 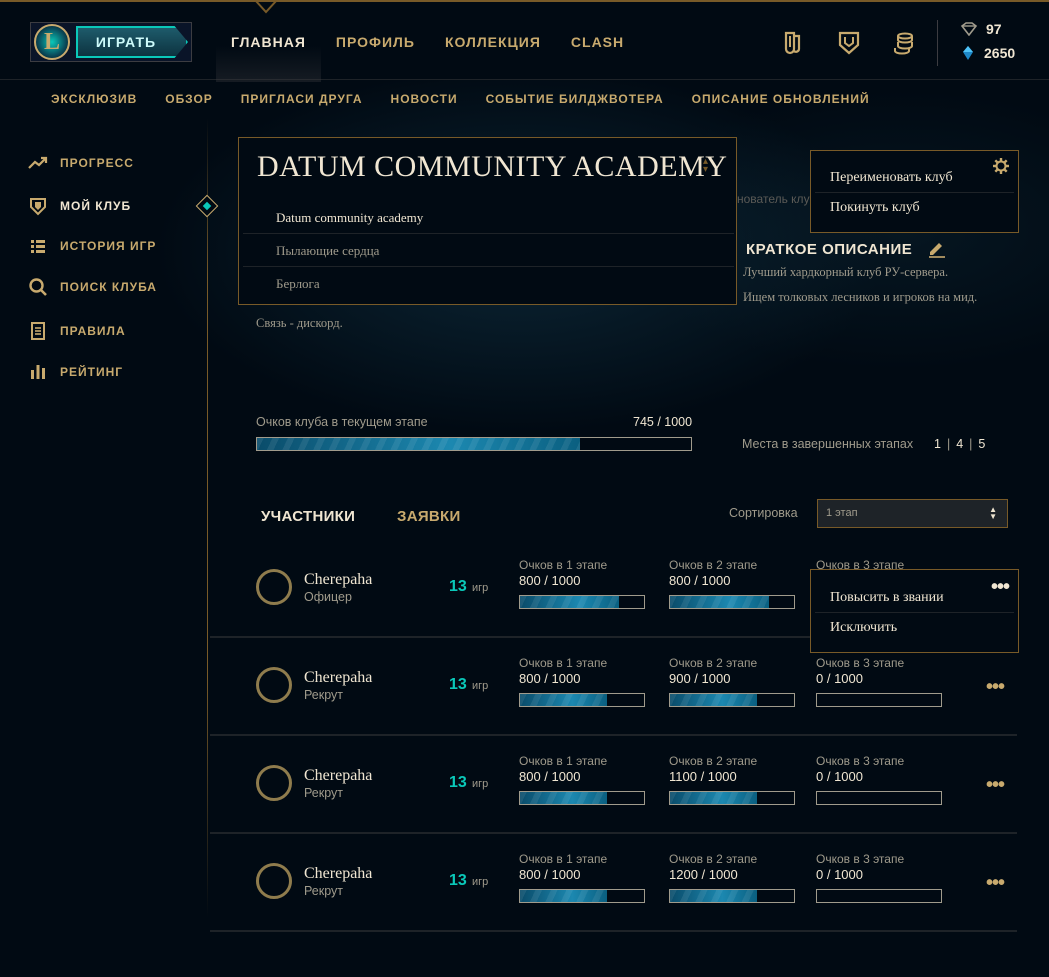 What do you see at coordinates (108, 287) in the screenshot?
I see `sidebar-item-label: ПОИСК КЛУБА` at bounding box center [108, 287].